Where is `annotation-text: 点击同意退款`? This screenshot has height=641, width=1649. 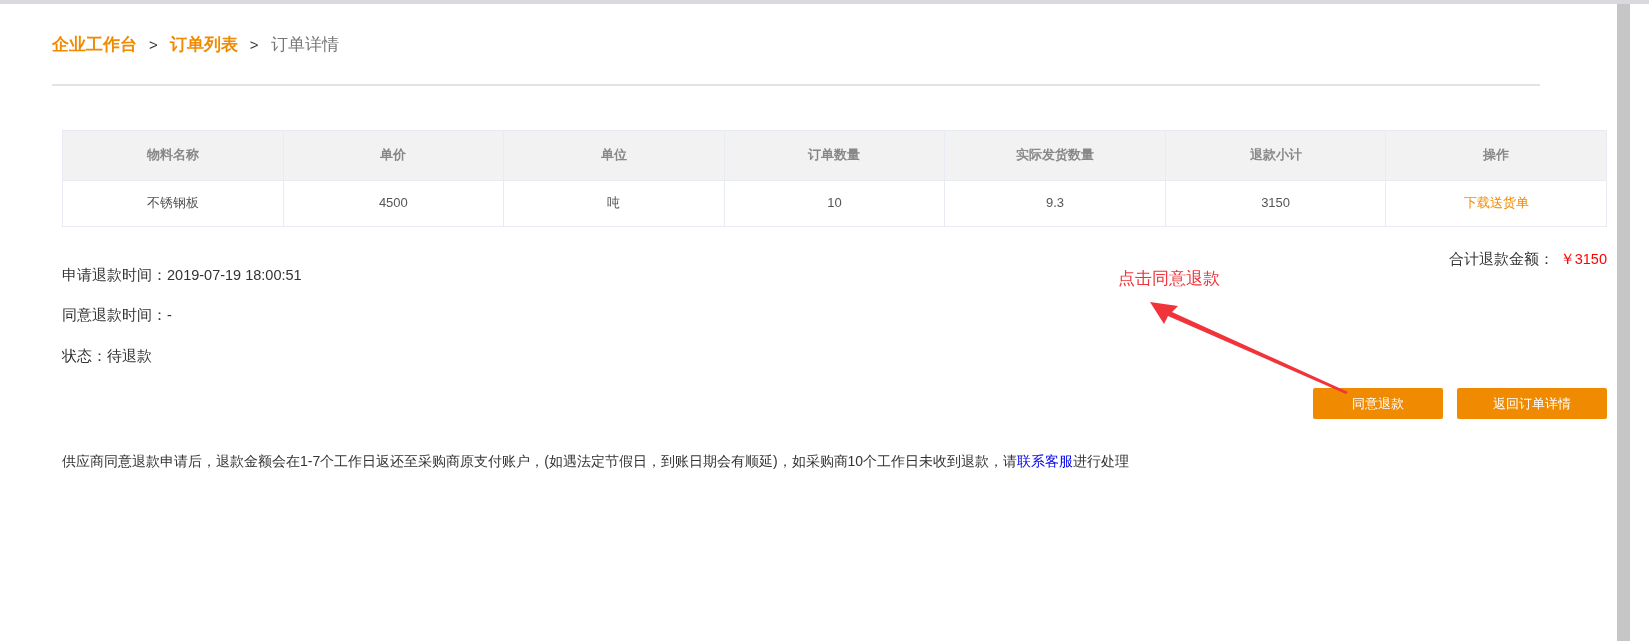 annotation-text: 点击同意退款 is located at coordinates (1169, 278).